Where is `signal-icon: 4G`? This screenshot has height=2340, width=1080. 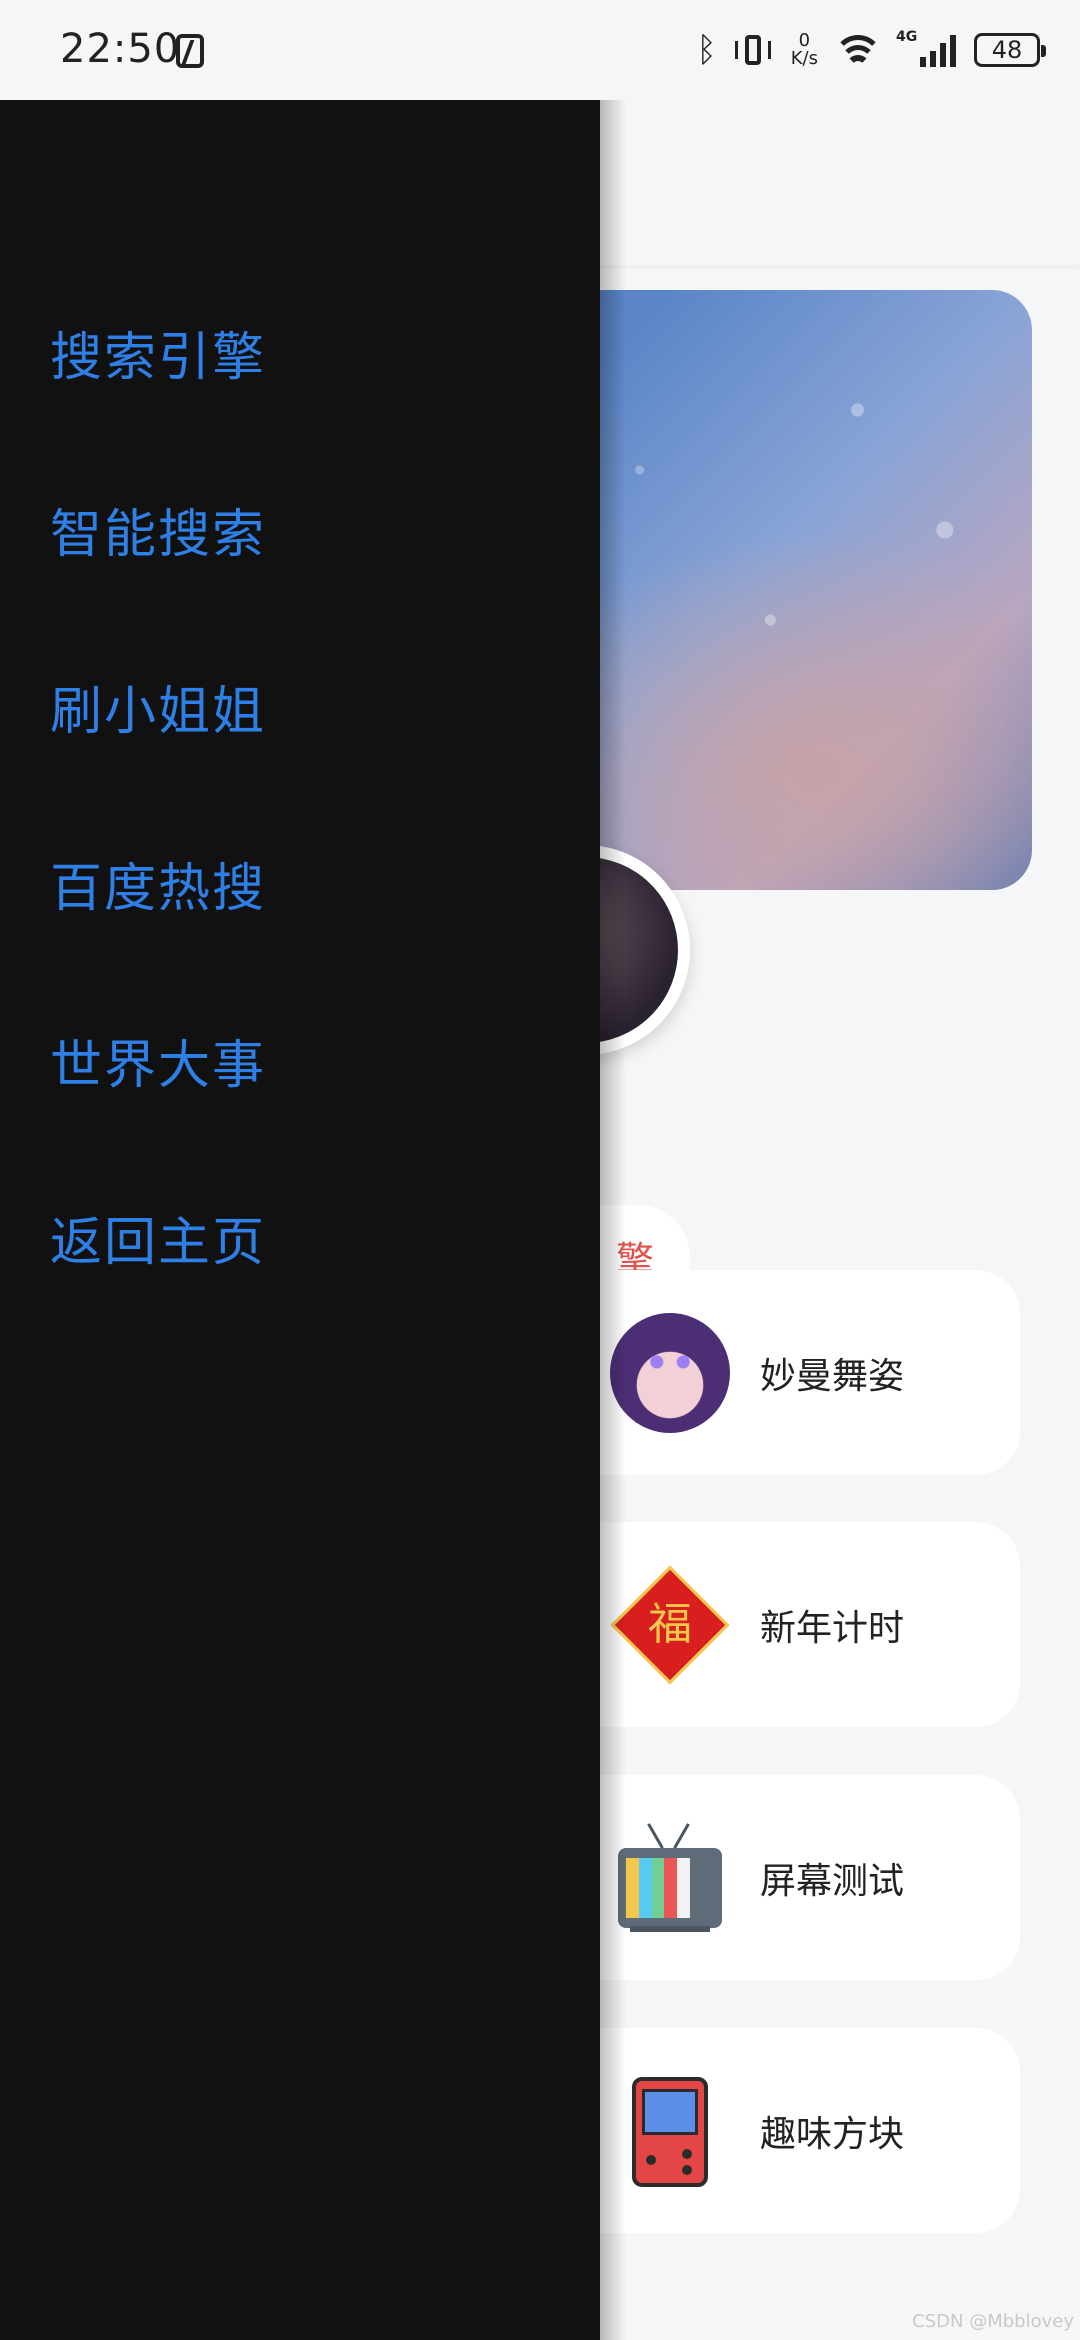
signal-icon: 4G is located at coordinates (926, 48).